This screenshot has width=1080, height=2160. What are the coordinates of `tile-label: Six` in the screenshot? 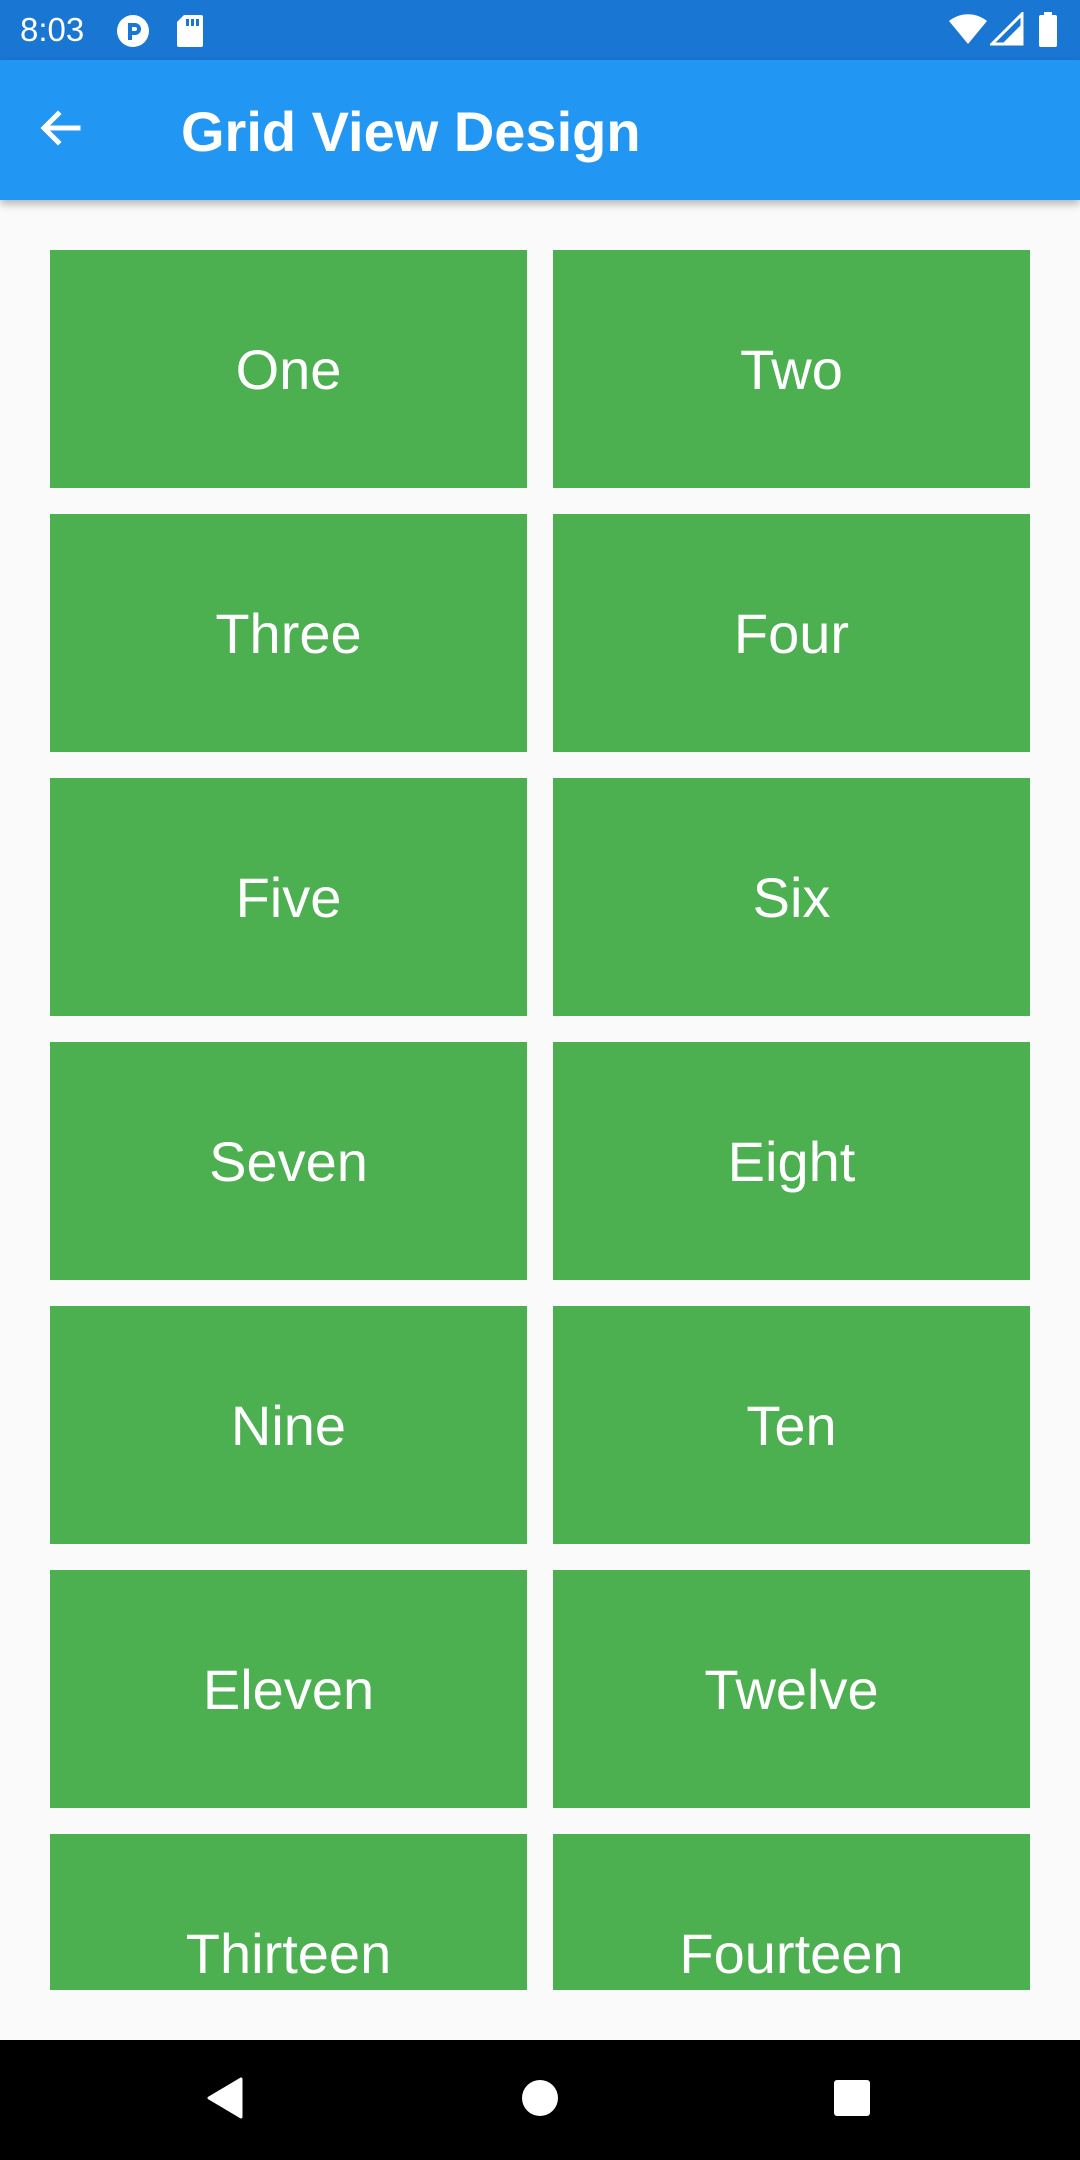 It's located at (791, 897).